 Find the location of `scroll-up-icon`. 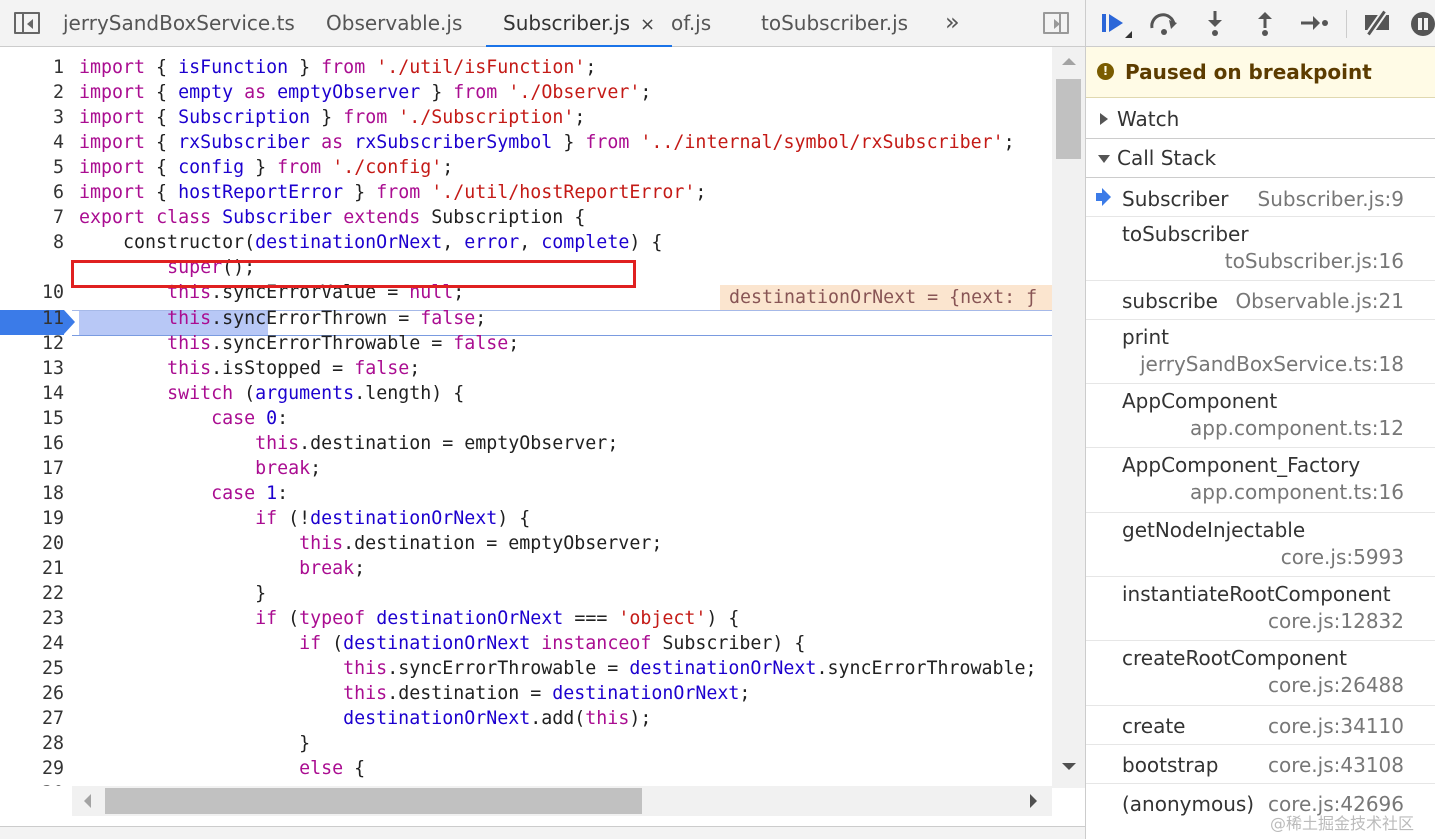

scroll-up-icon is located at coordinates (1069, 61).